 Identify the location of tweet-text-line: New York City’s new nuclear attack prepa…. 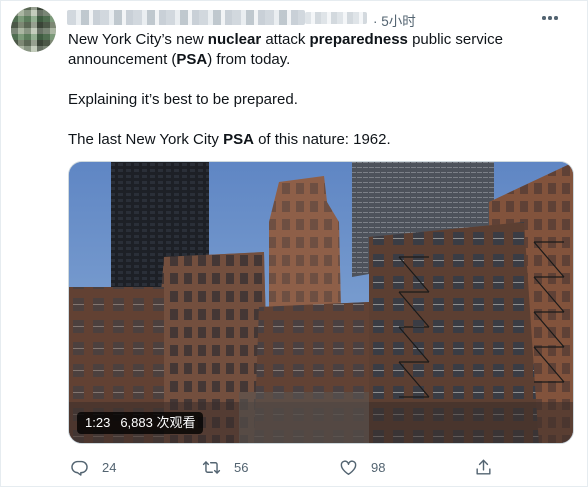
(285, 39).